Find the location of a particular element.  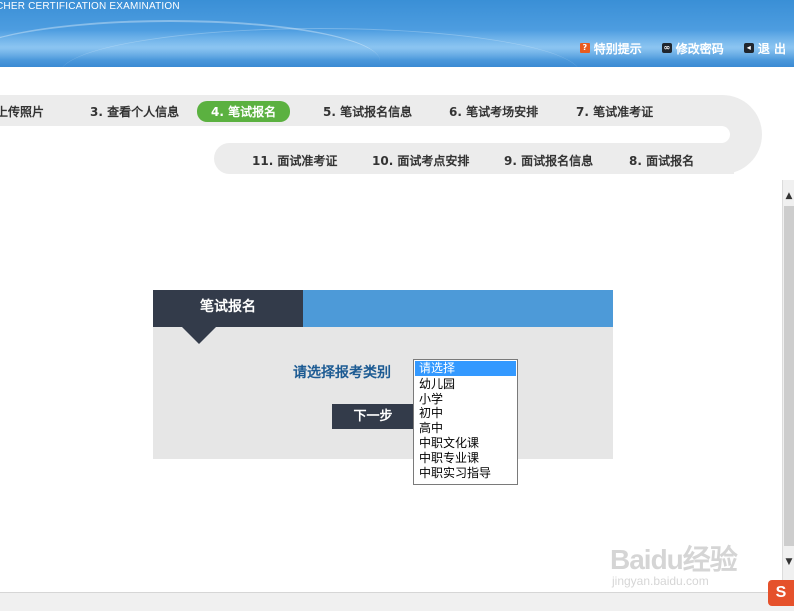

logout-label: 退 出 is located at coordinates (771, 48).